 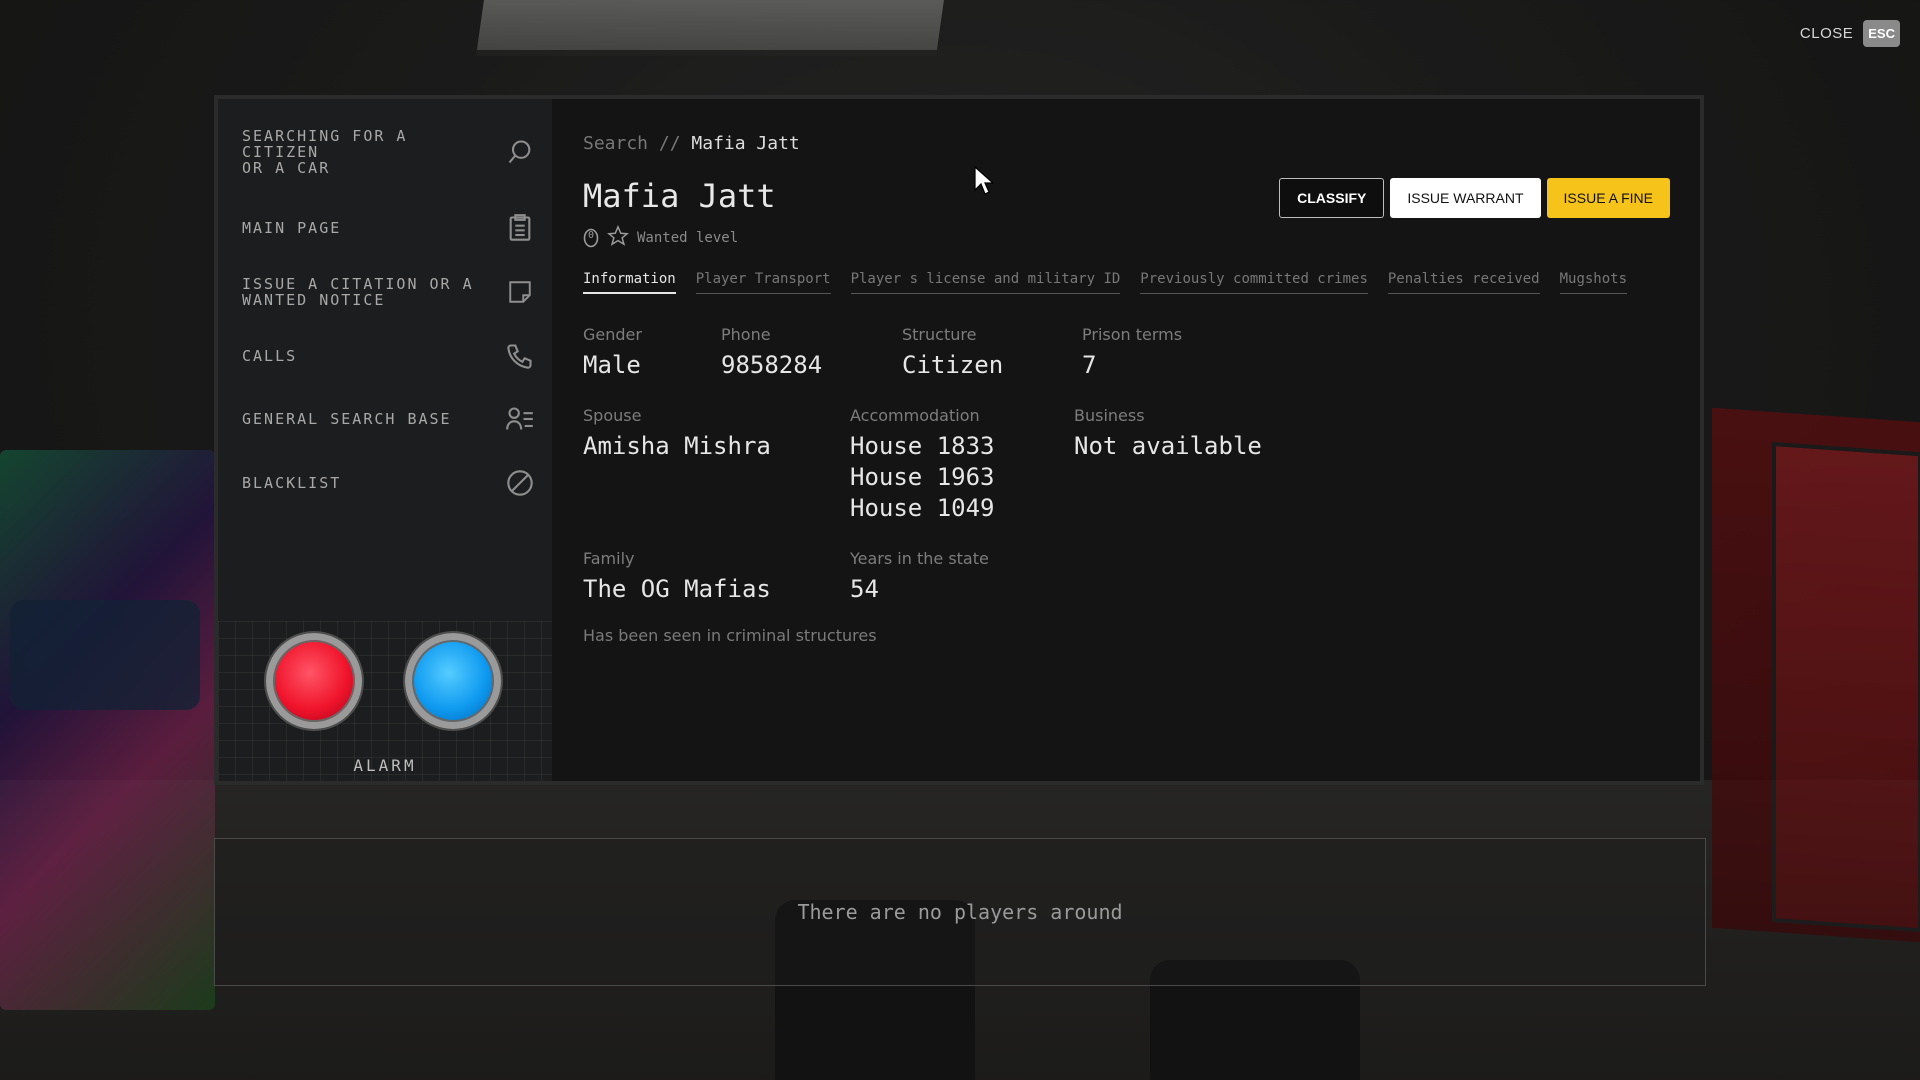 What do you see at coordinates (679, 196) in the screenshot?
I see `person-name: Mafia Jatt` at bounding box center [679, 196].